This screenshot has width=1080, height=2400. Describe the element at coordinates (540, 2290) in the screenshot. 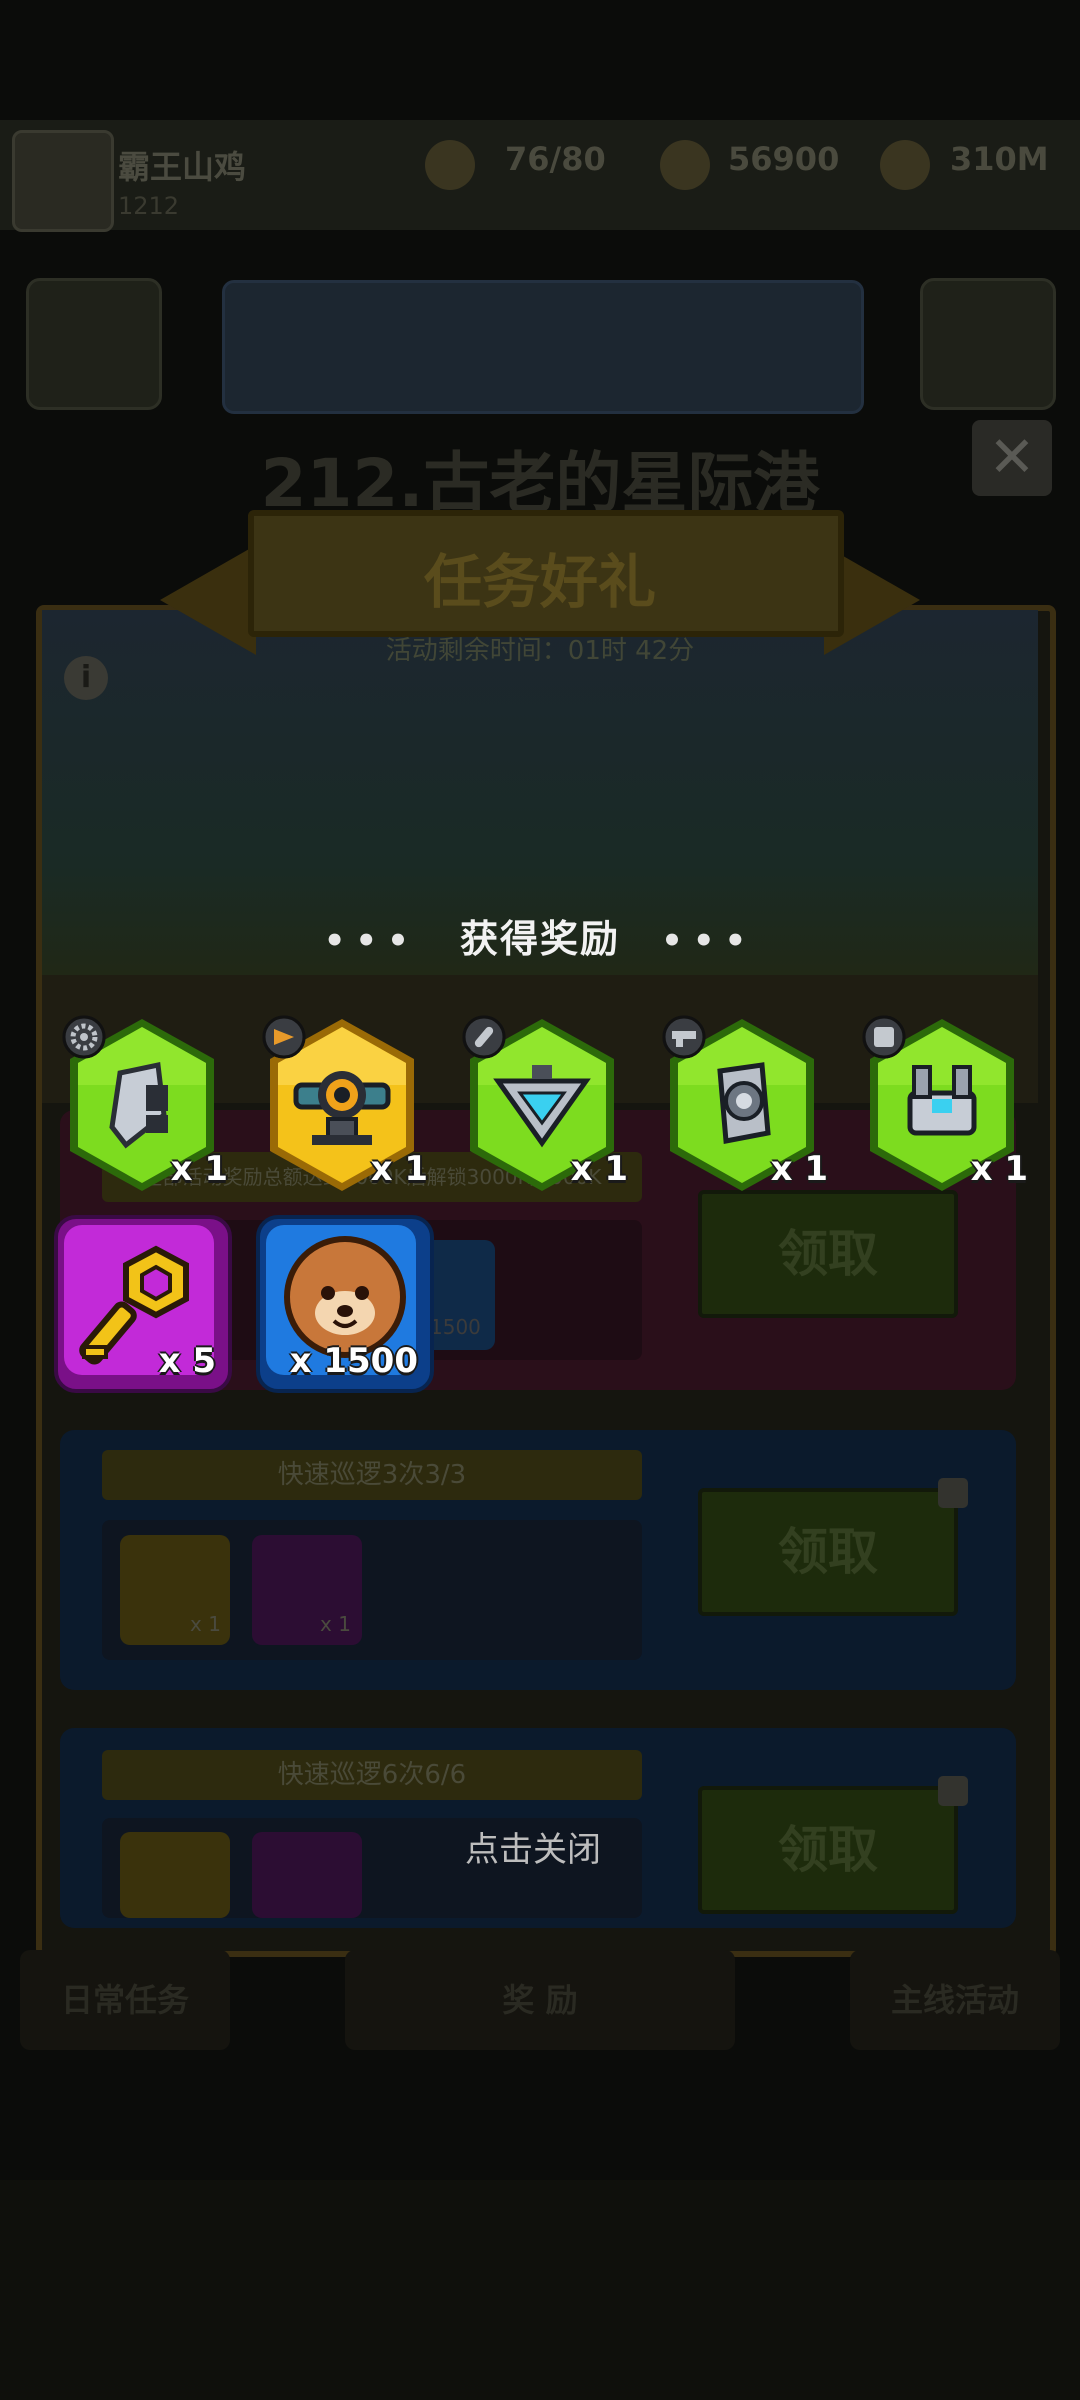

I see `bottom-dock` at that location.